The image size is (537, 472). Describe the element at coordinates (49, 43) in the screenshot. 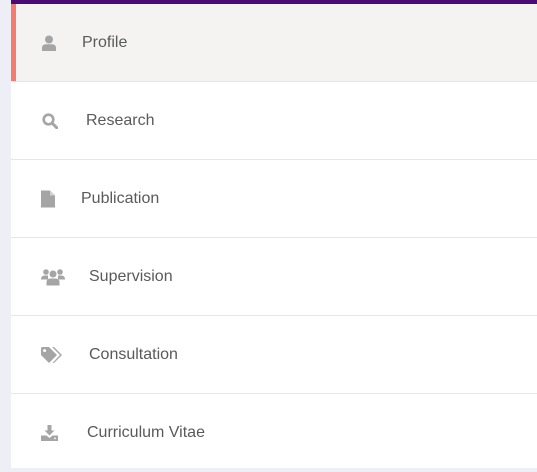

I see `user-icon` at that location.